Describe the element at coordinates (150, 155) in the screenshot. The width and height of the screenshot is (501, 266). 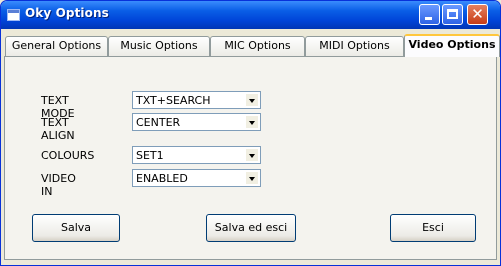
I see `colours-value: SET1` at that location.